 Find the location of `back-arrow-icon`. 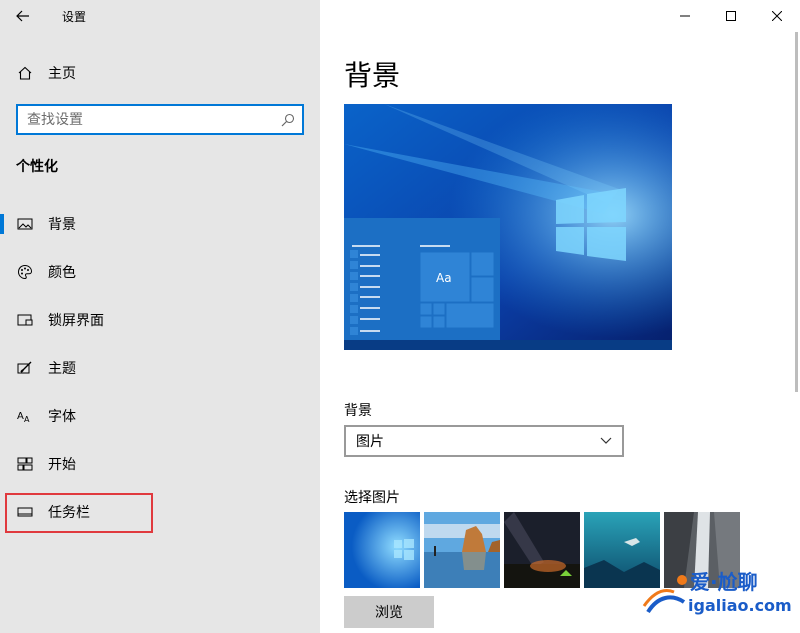

back-arrow-icon is located at coordinates (22, 16).